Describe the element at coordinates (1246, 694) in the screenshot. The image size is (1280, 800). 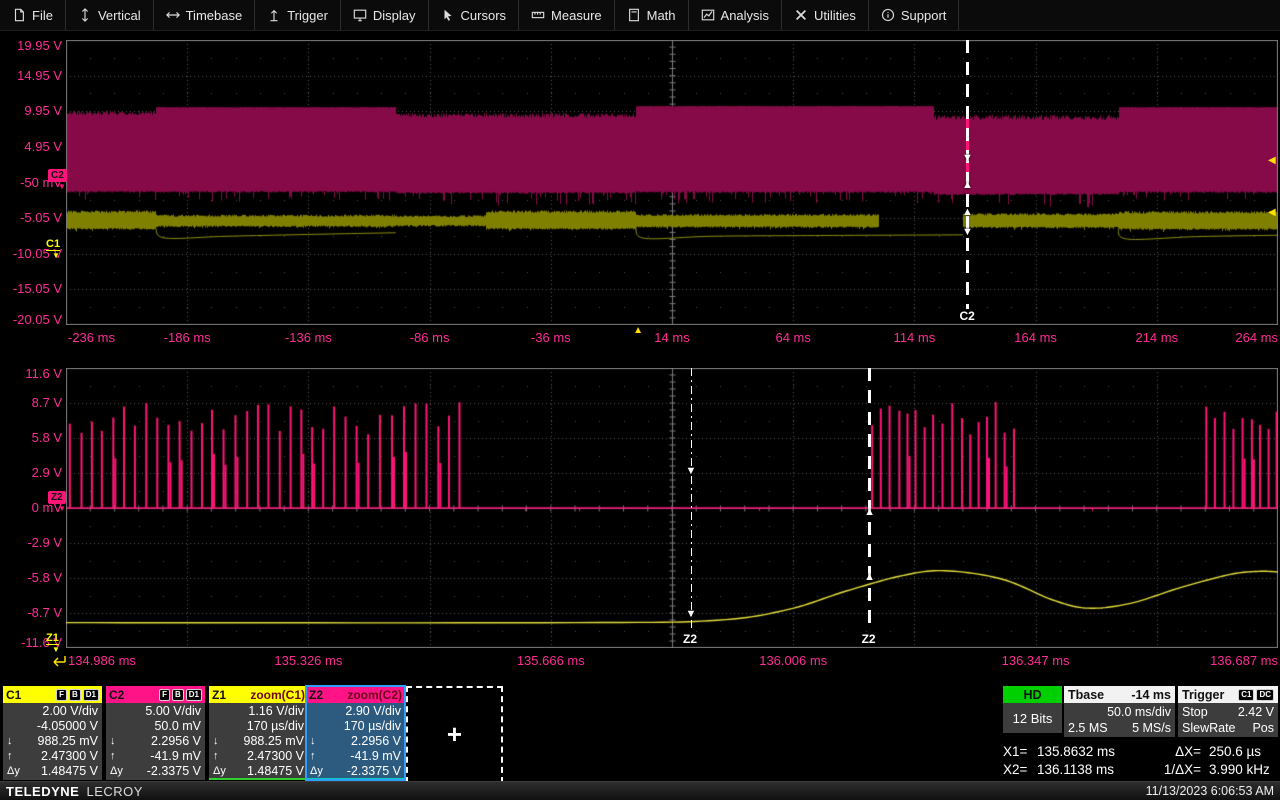
I see `trigger-source-badge: C1` at that location.